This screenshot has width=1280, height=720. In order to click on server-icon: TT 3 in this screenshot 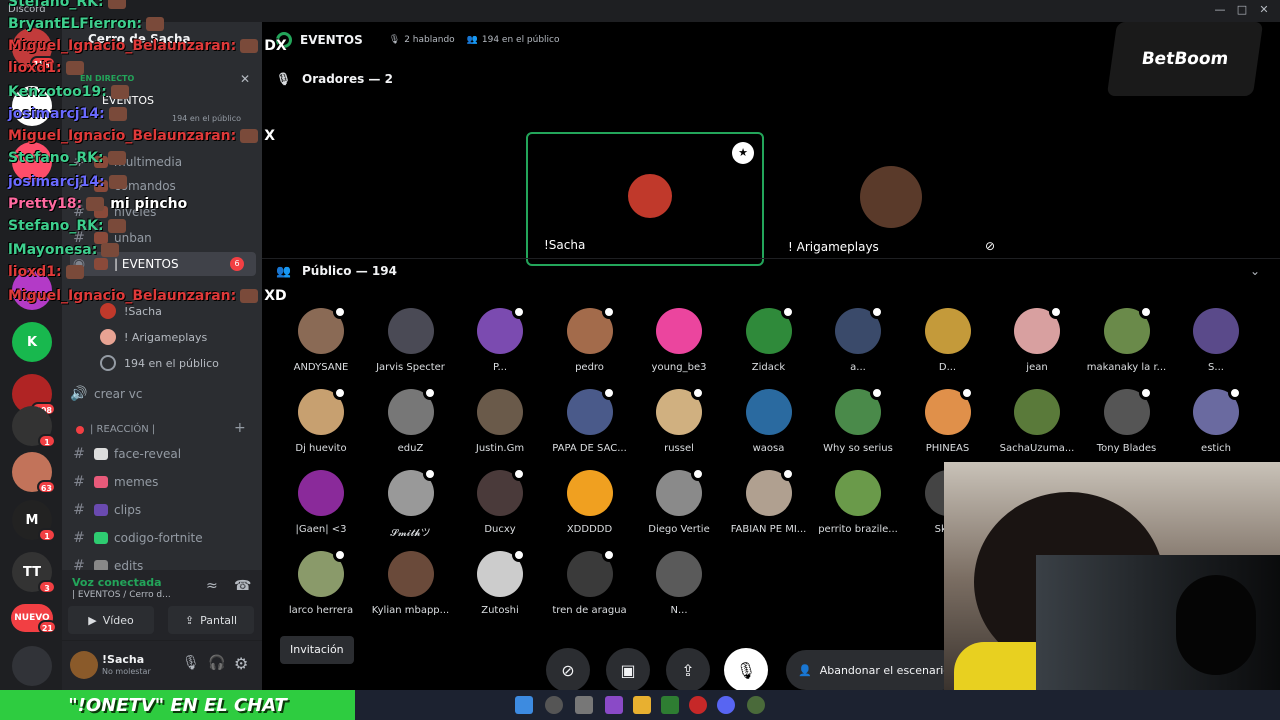, I will do `click(34, 573)`.